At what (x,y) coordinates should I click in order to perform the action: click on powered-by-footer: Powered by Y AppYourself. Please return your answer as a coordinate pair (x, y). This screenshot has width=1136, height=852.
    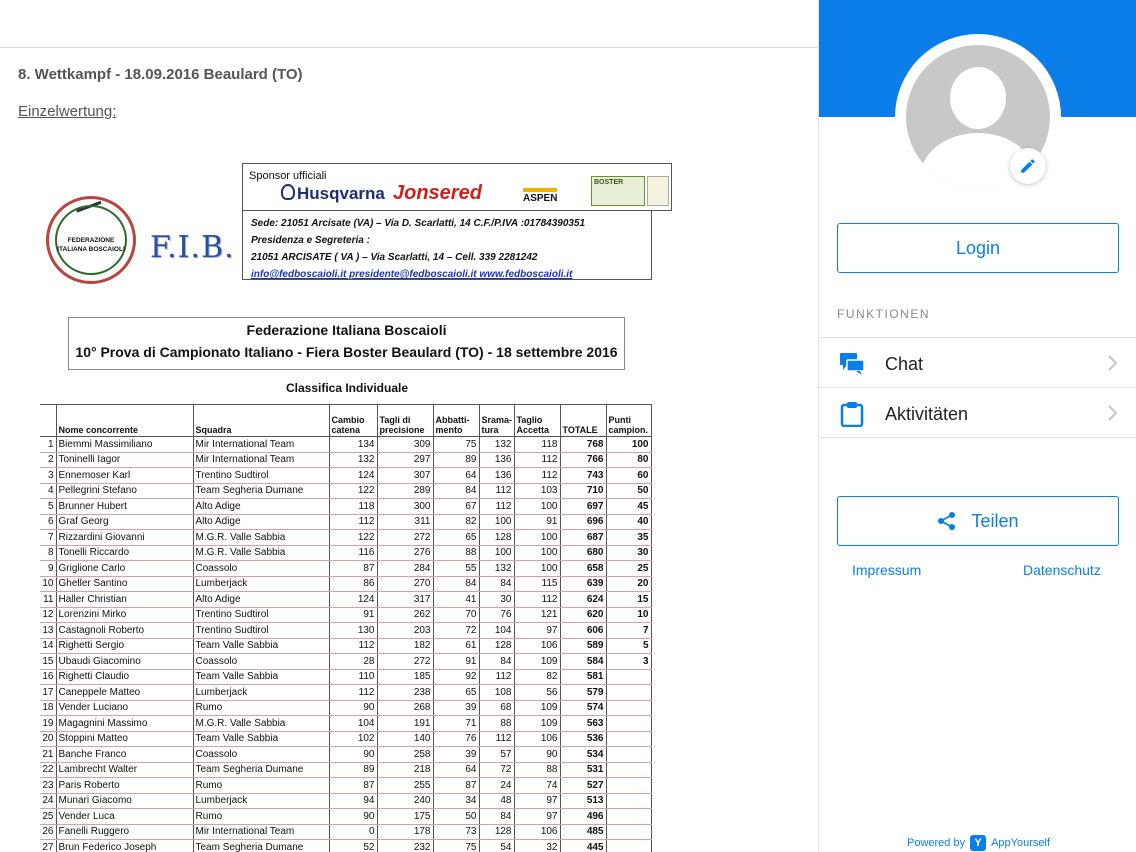
    Looking at the image, I should click on (978, 843).